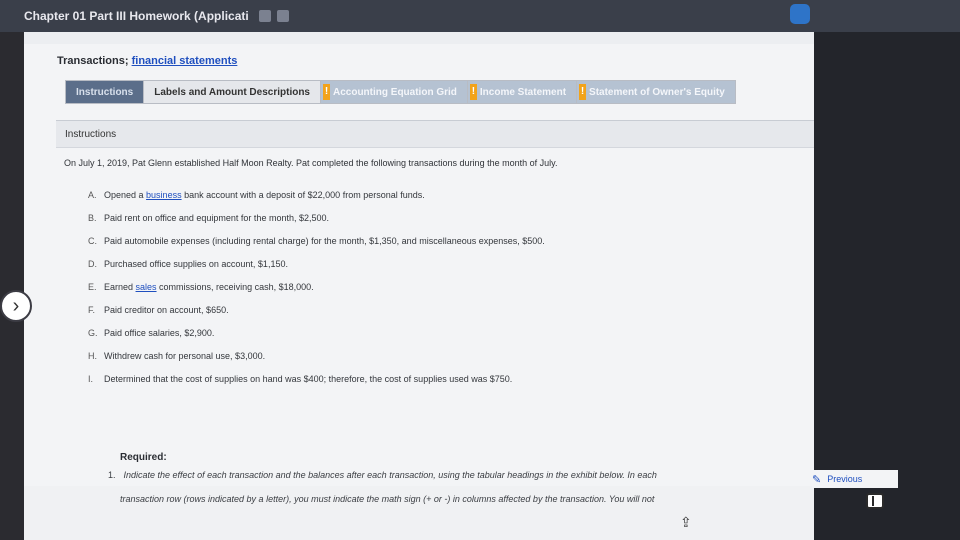  Describe the element at coordinates (435, 134) in the screenshot. I see `instructions-panel-header: Instructions` at that location.